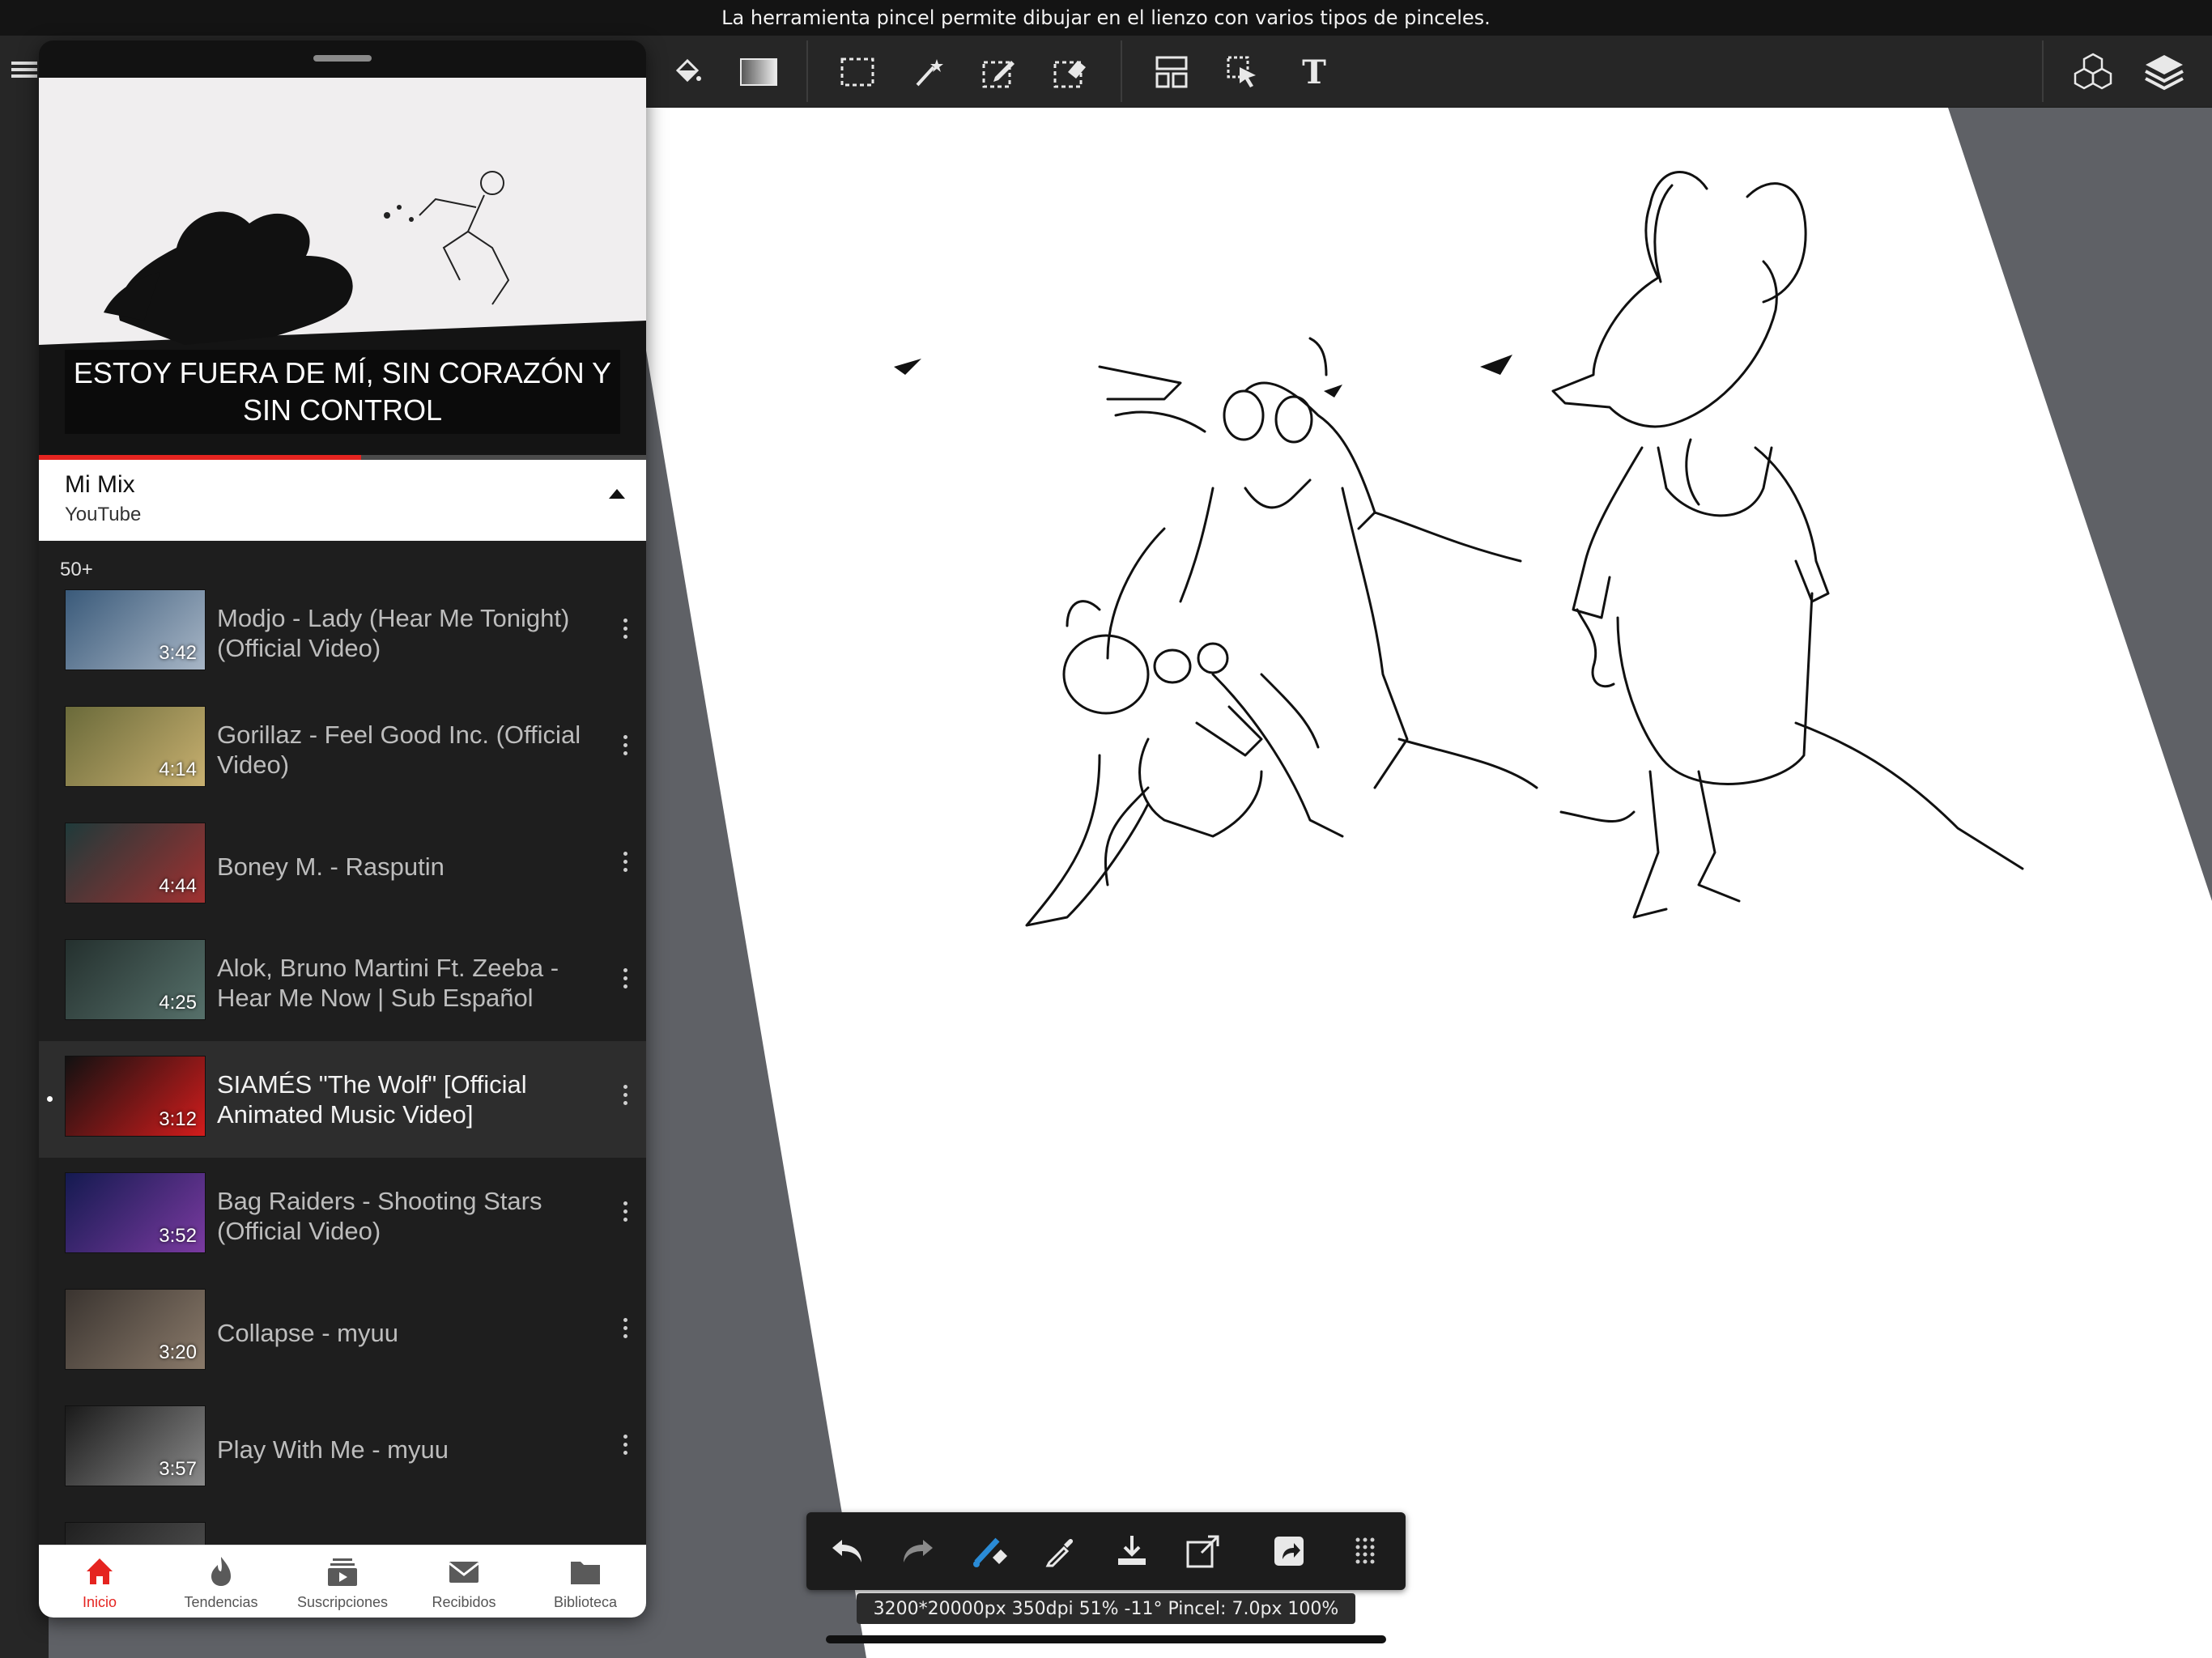 The width and height of the screenshot is (2212, 1658). Describe the element at coordinates (178, 653) in the screenshot. I see `video-duration: 3:42` at that location.